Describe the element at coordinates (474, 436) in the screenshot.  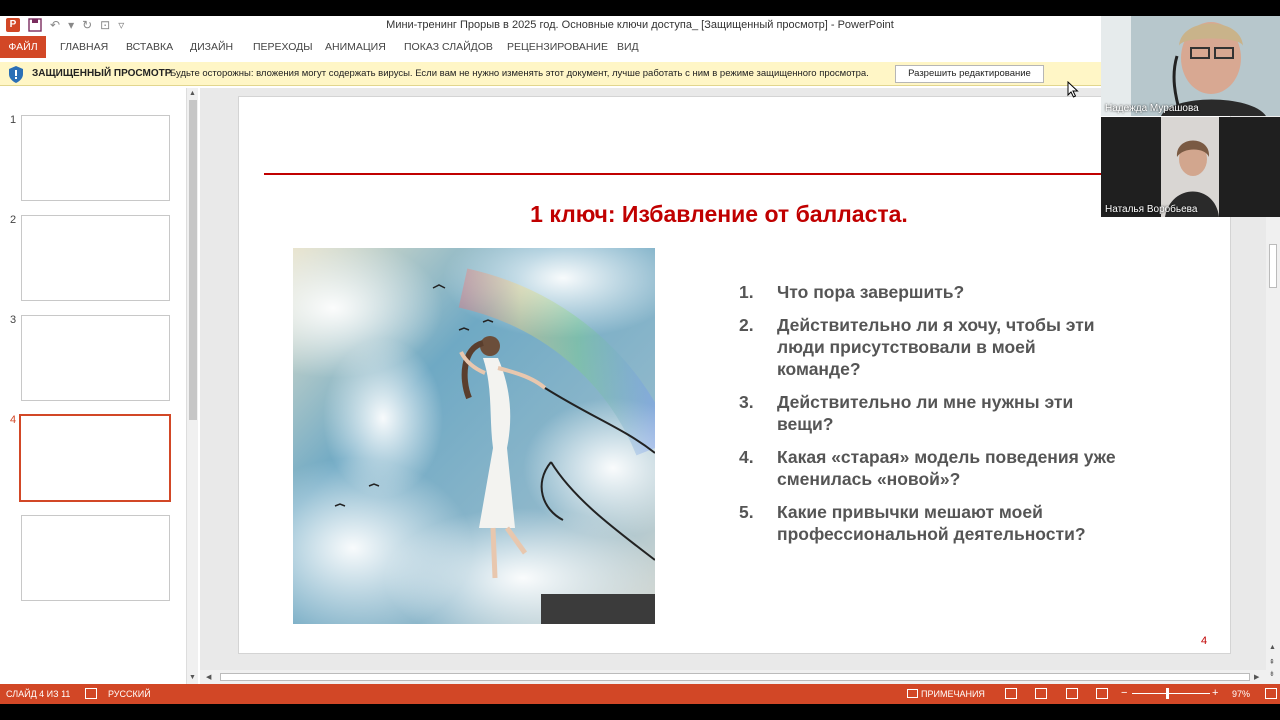
I see `slide-picture-woman-in-clouds` at that location.